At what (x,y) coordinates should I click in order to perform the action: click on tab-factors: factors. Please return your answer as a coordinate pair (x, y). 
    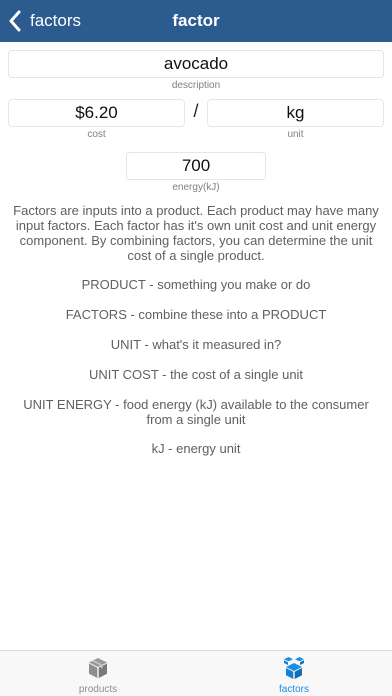
    Looking at the image, I should click on (294, 673).